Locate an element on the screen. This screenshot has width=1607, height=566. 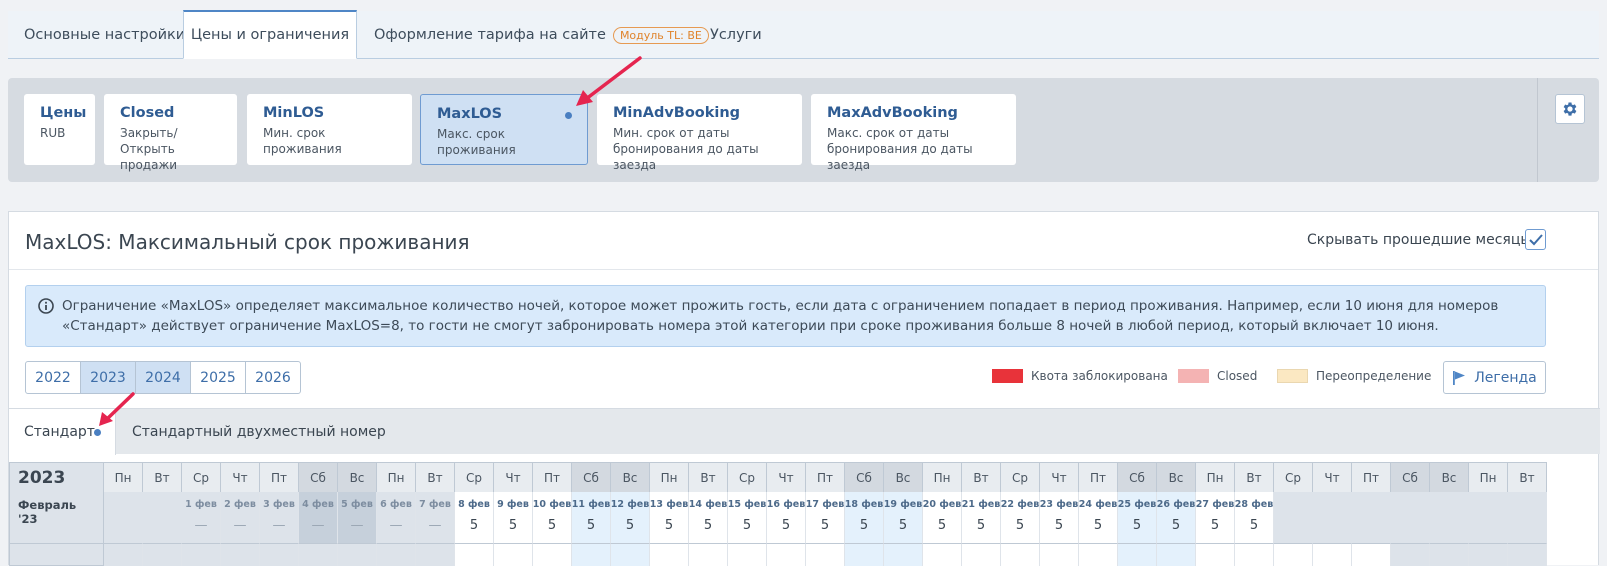
calendar-day-cell: 13 фев 5 is located at coordinates (669, 518).